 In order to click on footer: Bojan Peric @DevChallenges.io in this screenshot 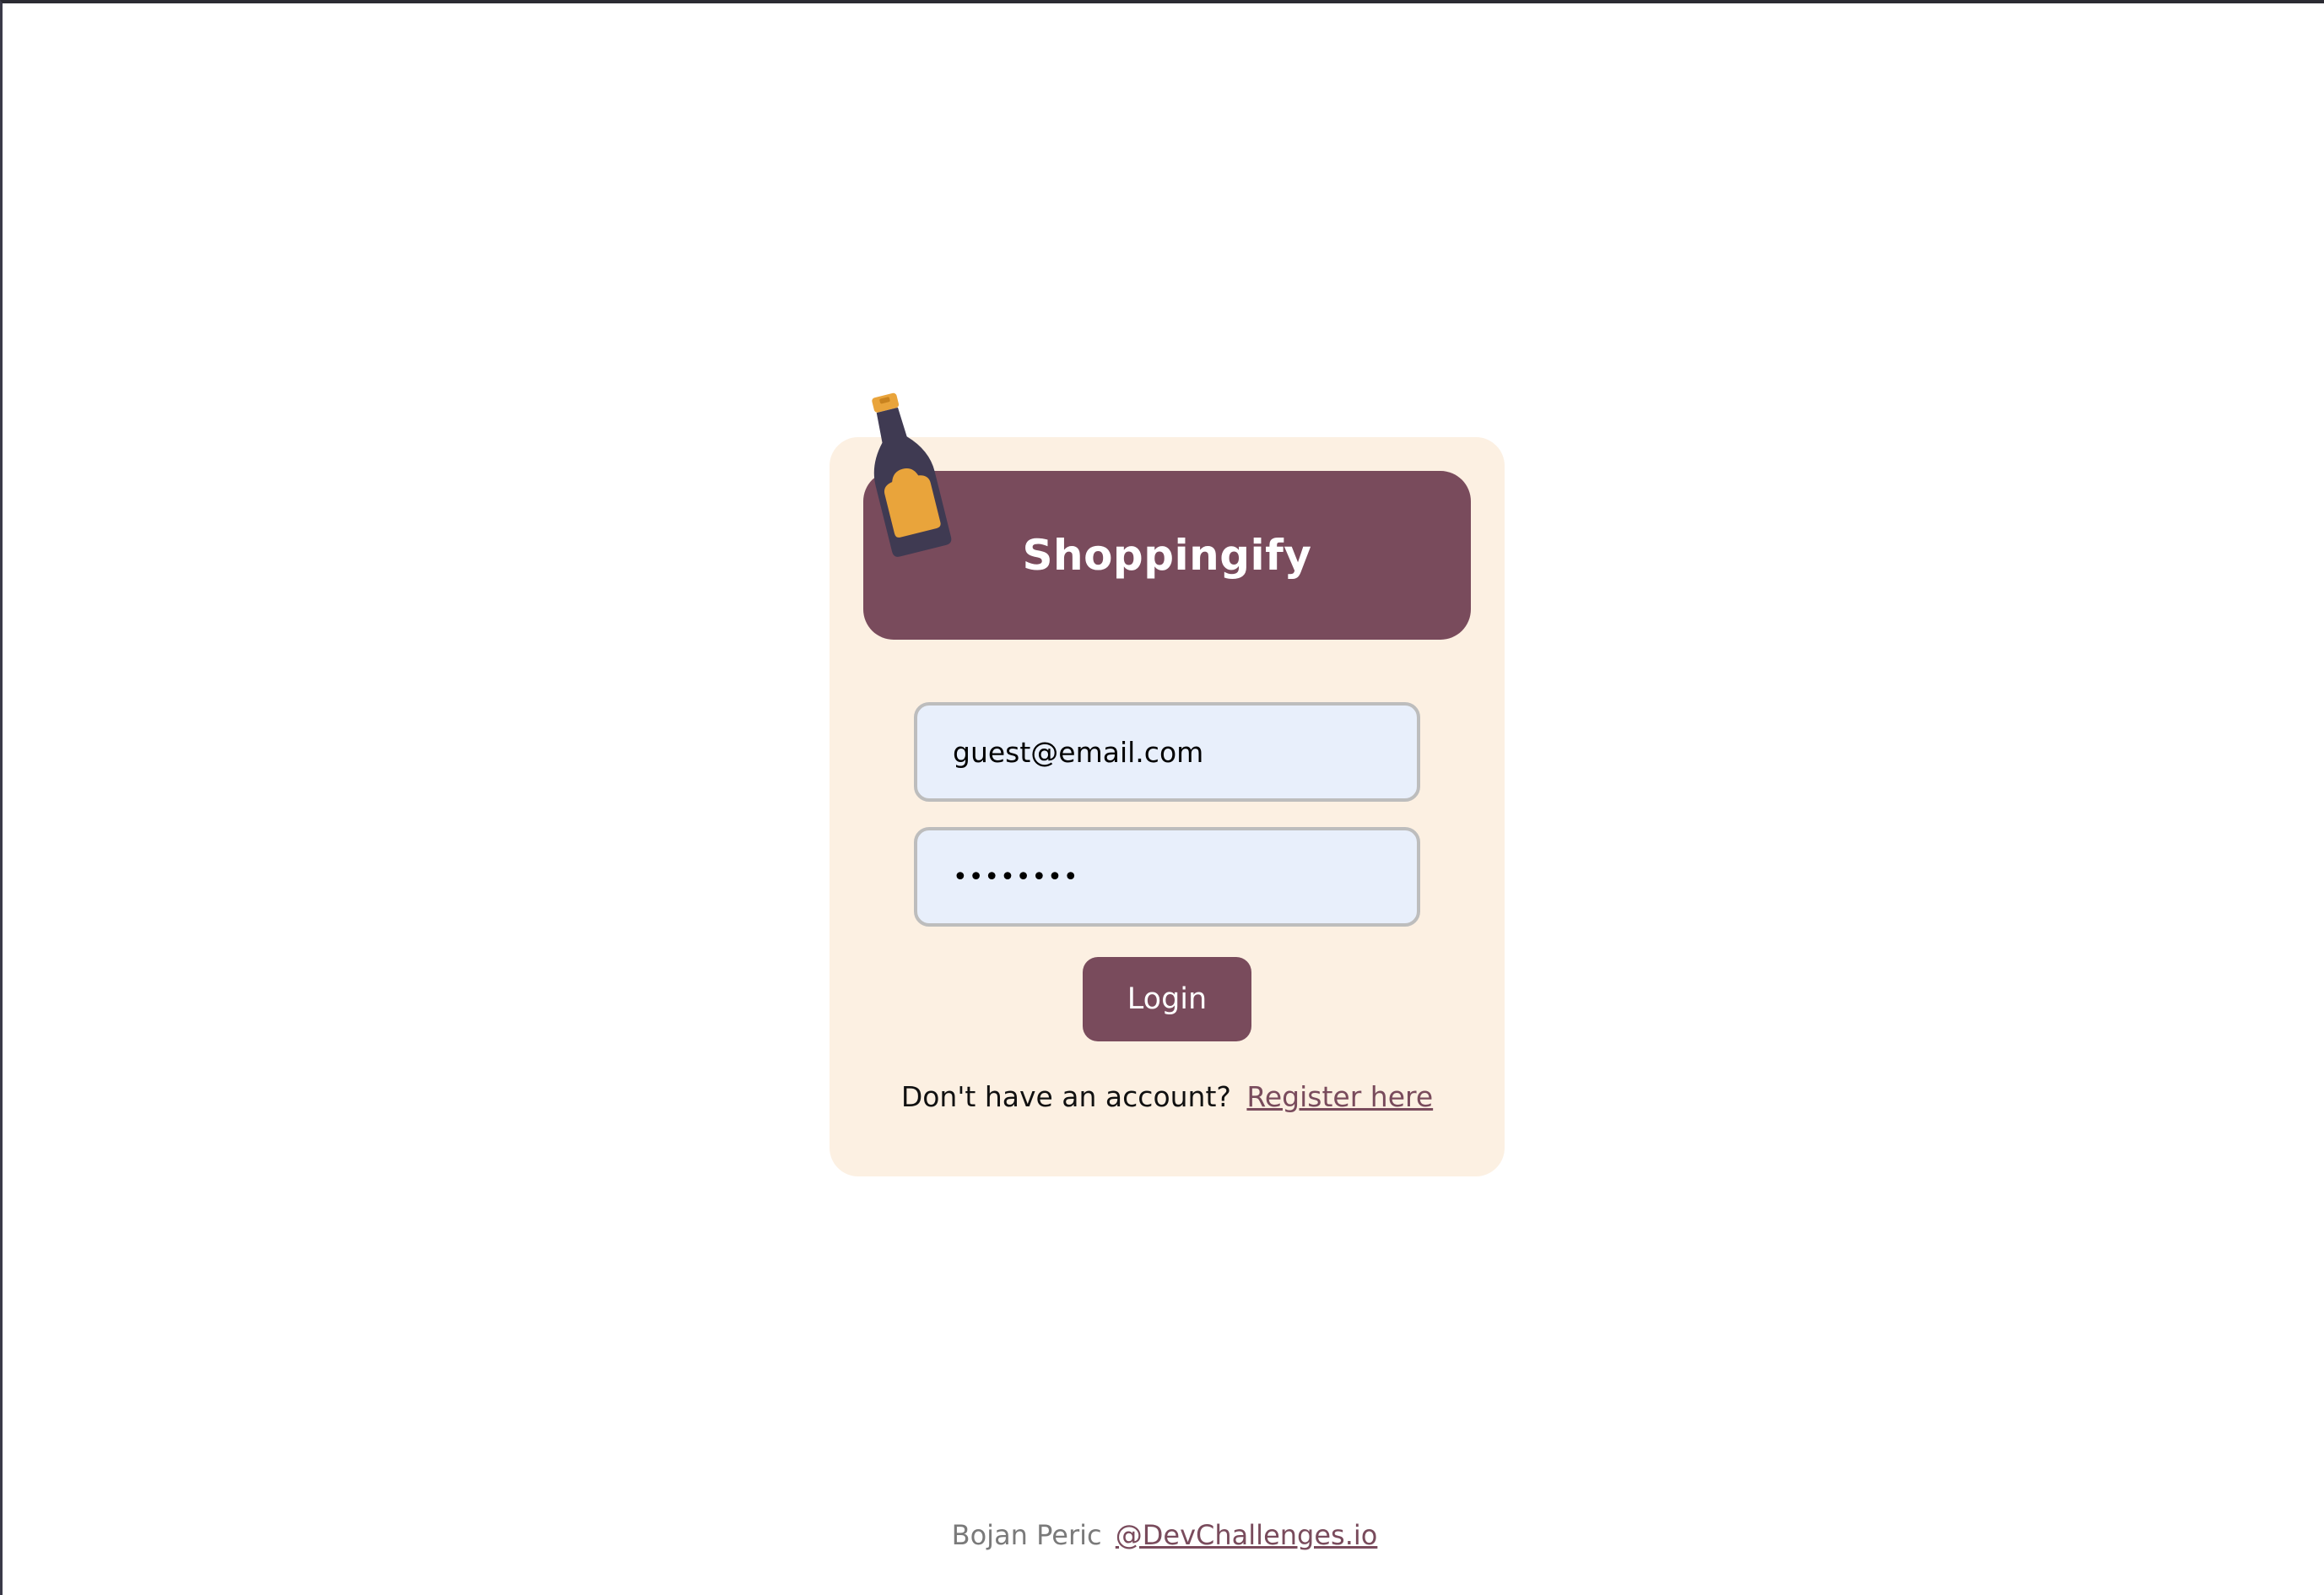, I will do `click(1163, 1535)`.